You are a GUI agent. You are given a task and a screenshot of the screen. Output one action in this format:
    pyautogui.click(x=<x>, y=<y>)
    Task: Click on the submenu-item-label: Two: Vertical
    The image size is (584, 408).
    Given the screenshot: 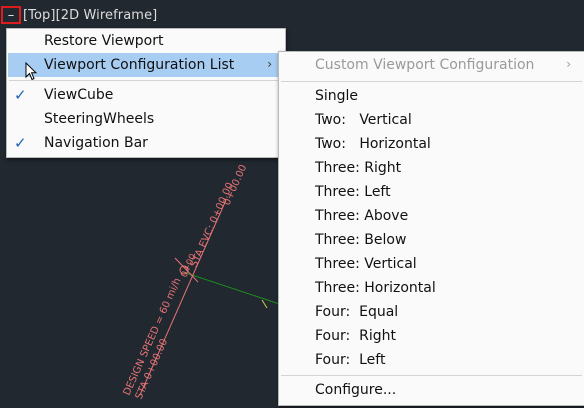 What is the action you would take?
    pyautogui.click(x=363, y=120)
    